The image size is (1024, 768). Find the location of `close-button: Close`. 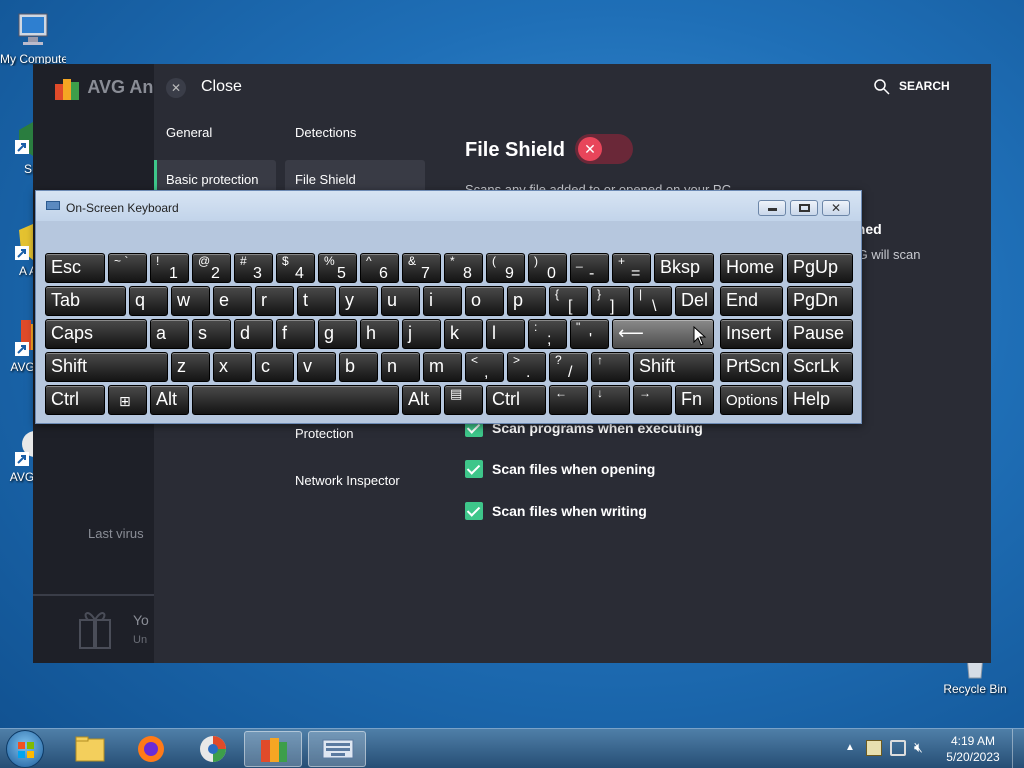

close-button: Close is located at coordinates (221, 87).